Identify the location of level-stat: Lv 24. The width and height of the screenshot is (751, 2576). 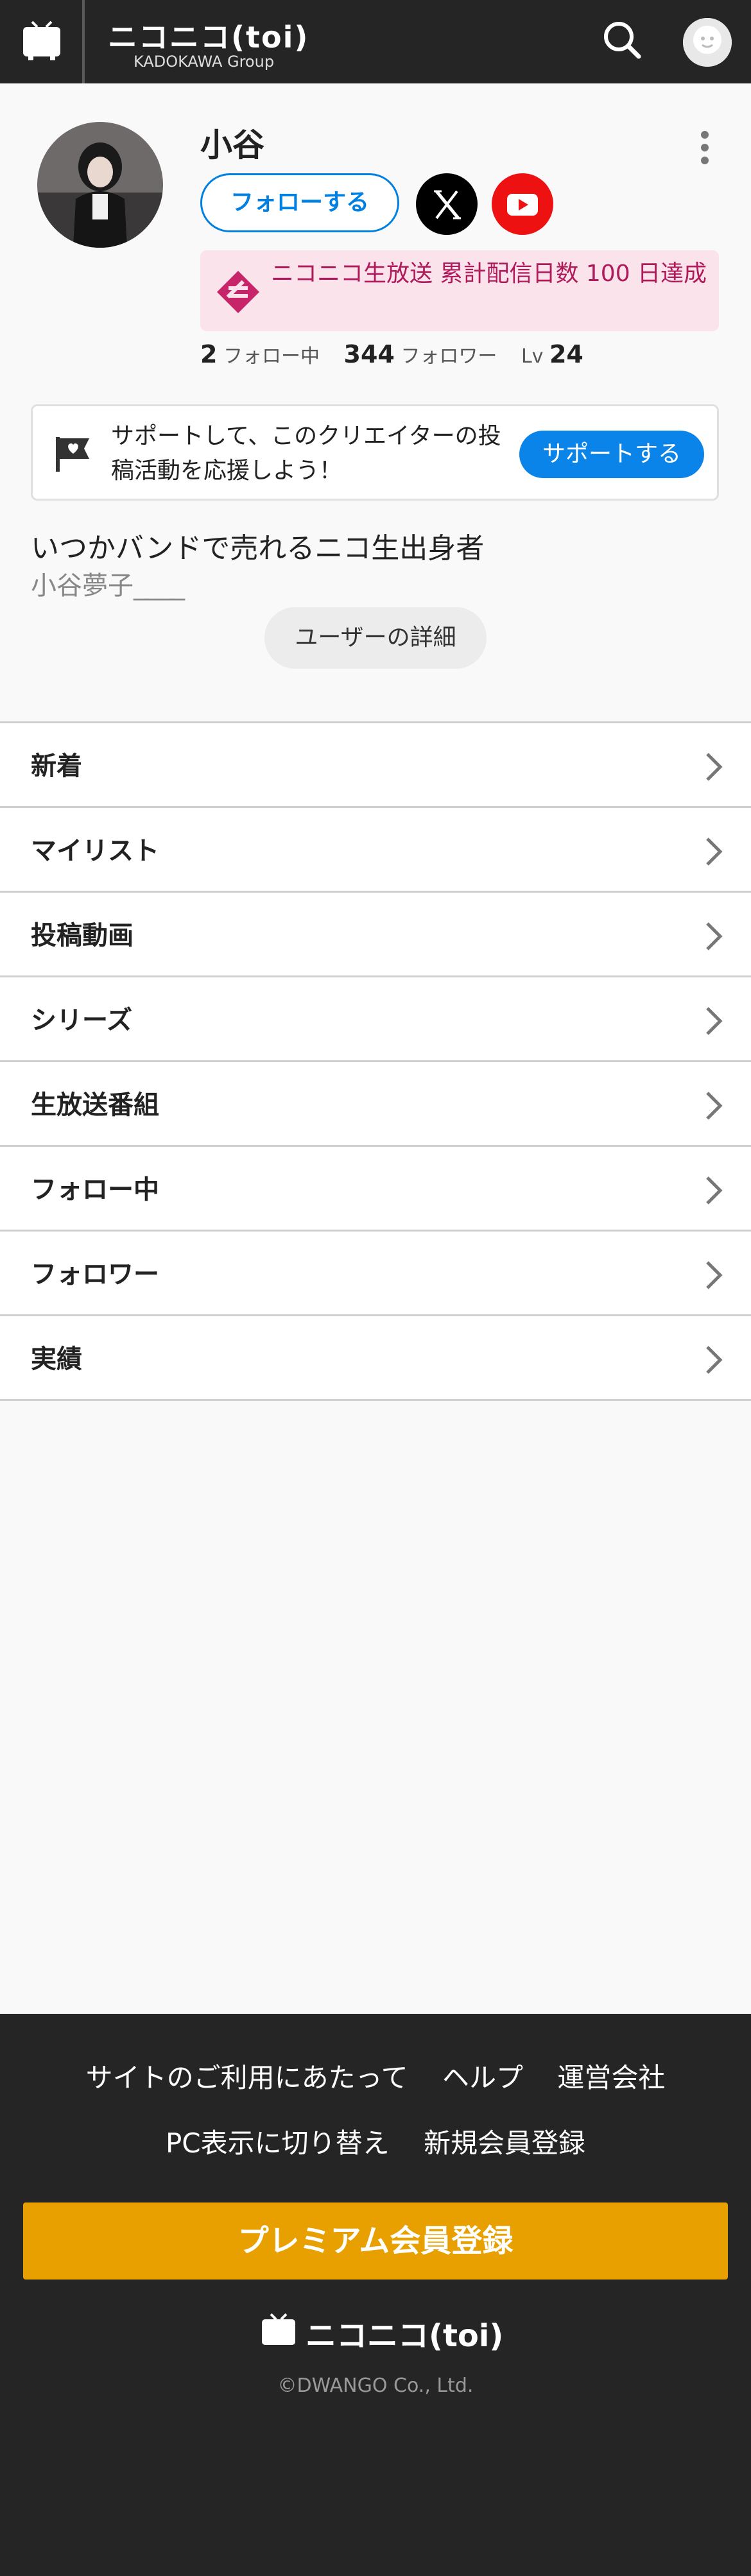
(552, 354).